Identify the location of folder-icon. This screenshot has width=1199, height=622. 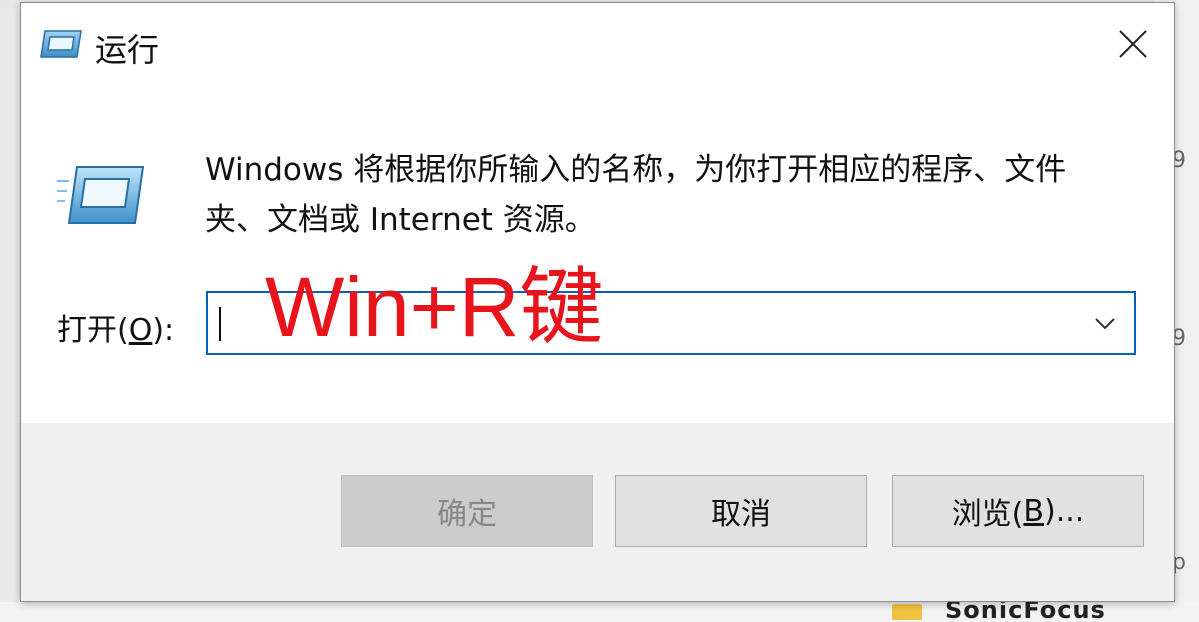
(907, 612).